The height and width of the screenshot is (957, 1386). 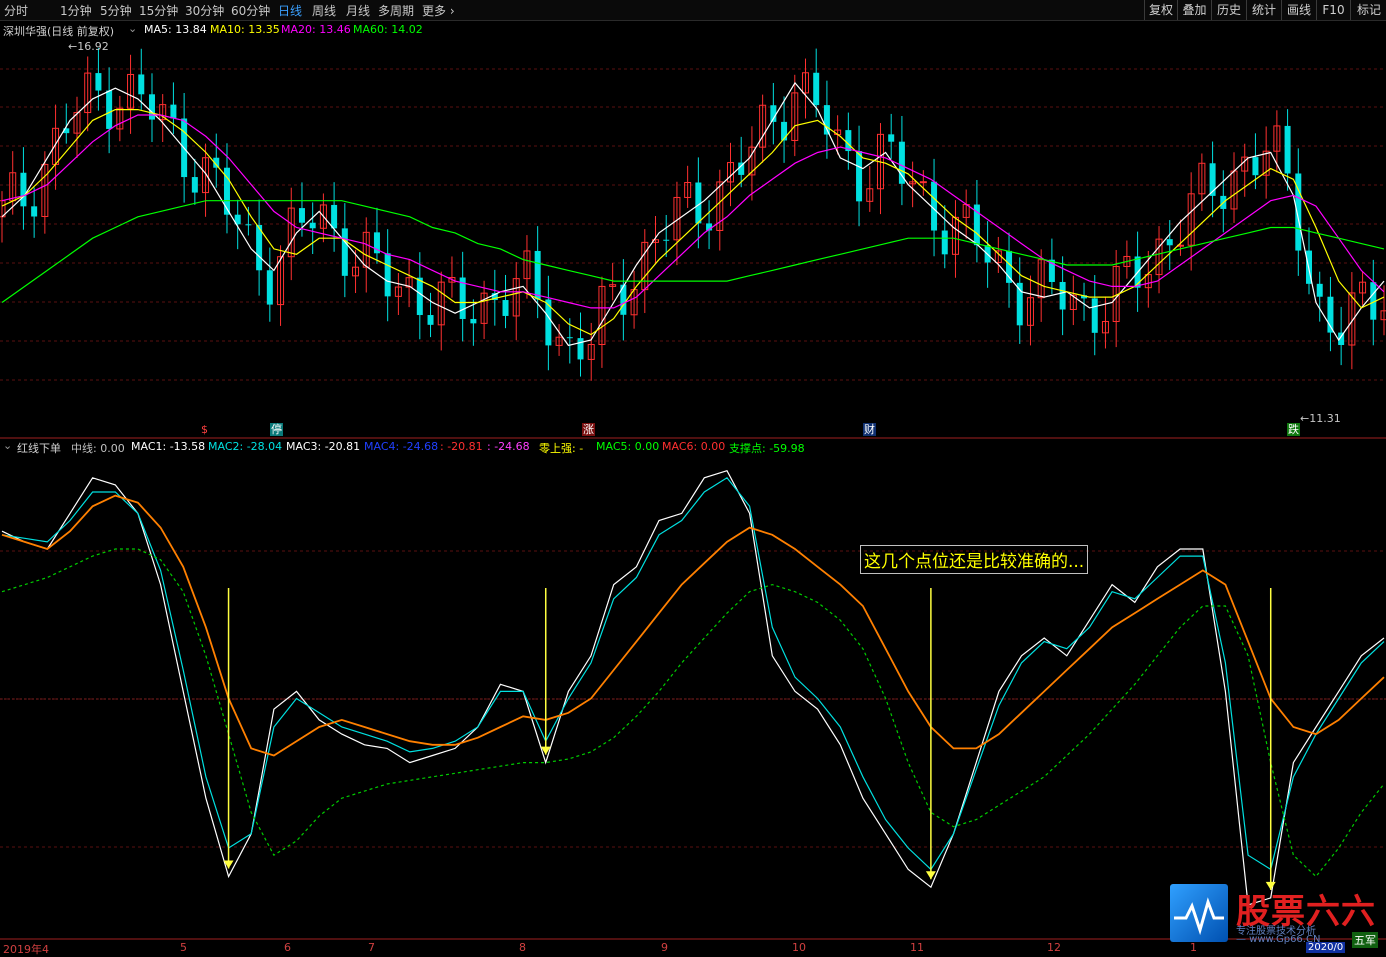 I want to click on mac2-value: MAC2: -28.04, so click(x=245, y=446).